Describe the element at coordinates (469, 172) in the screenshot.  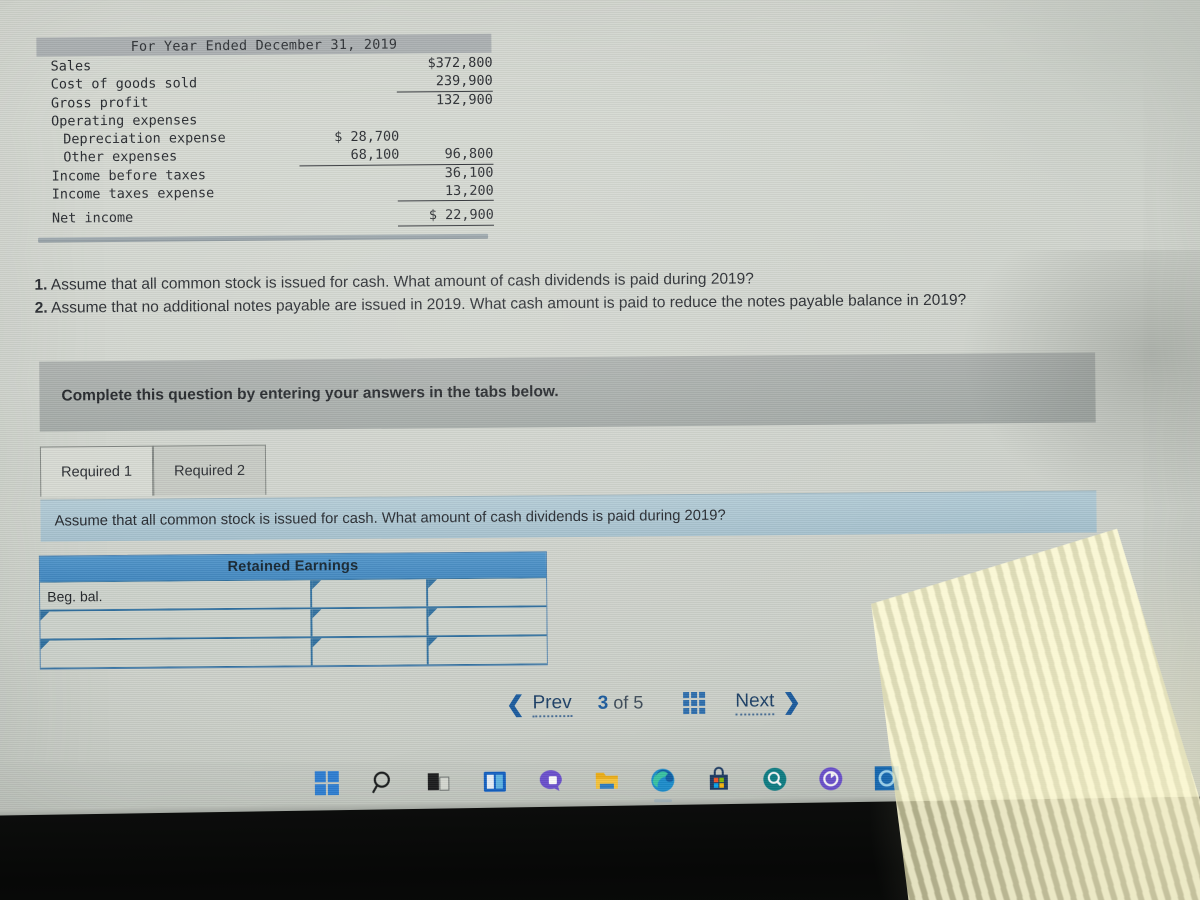
I see `row-value-col2: 36,100` at that location.